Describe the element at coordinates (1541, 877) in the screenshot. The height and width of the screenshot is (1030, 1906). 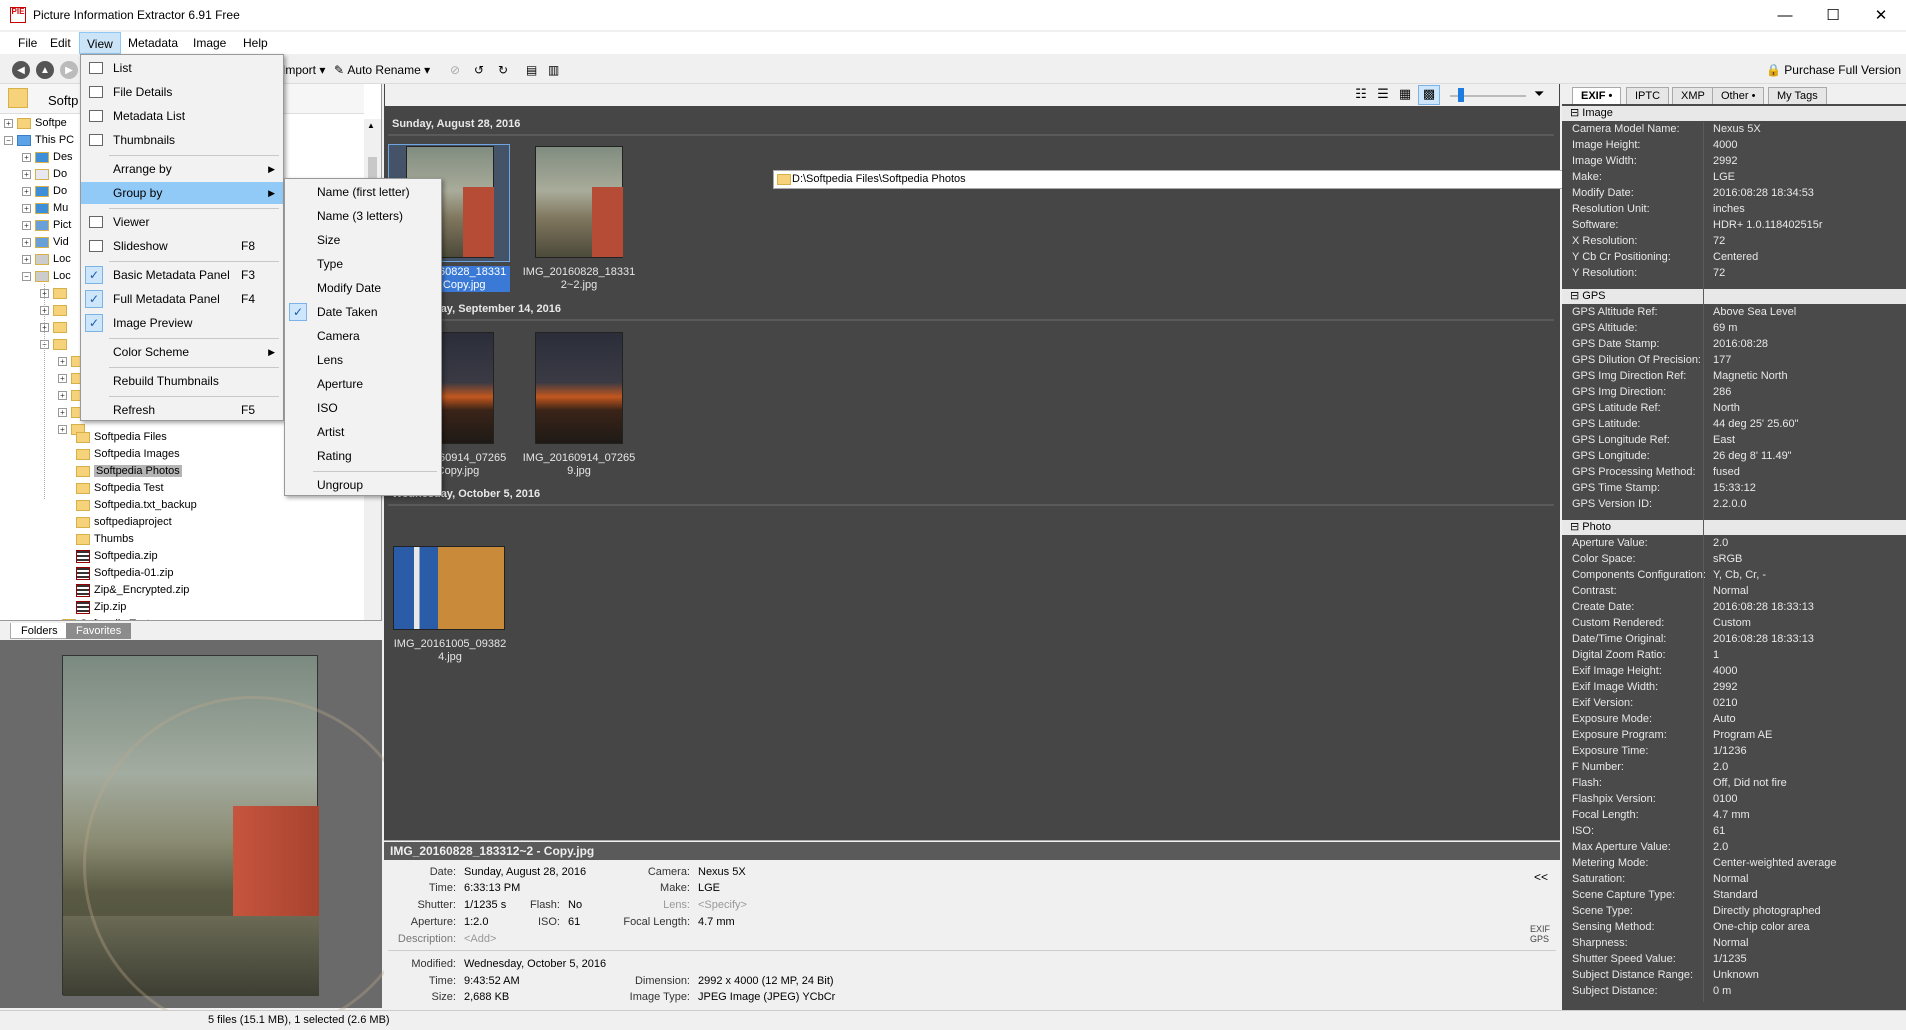
I see `collapse-button: <<` at that location.